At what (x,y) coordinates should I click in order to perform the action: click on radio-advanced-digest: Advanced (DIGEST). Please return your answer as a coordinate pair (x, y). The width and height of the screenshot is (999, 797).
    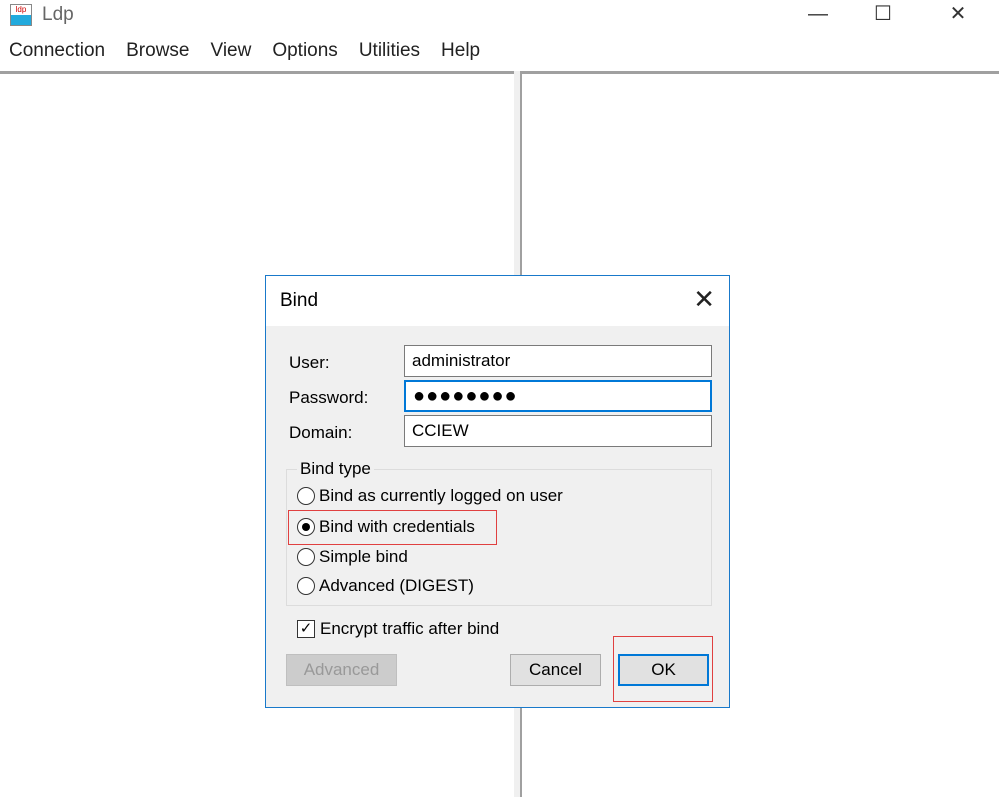
    Looking at the image, I should click on (385, 586).